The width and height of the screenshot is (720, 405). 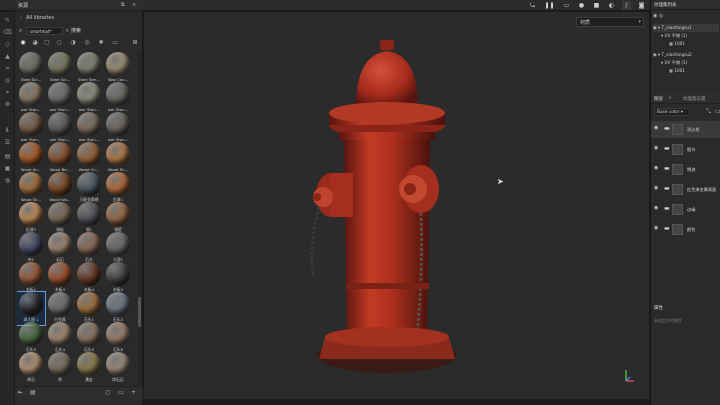 I want to click on channel-select: Base color ▾, so click(x=672, y=112).